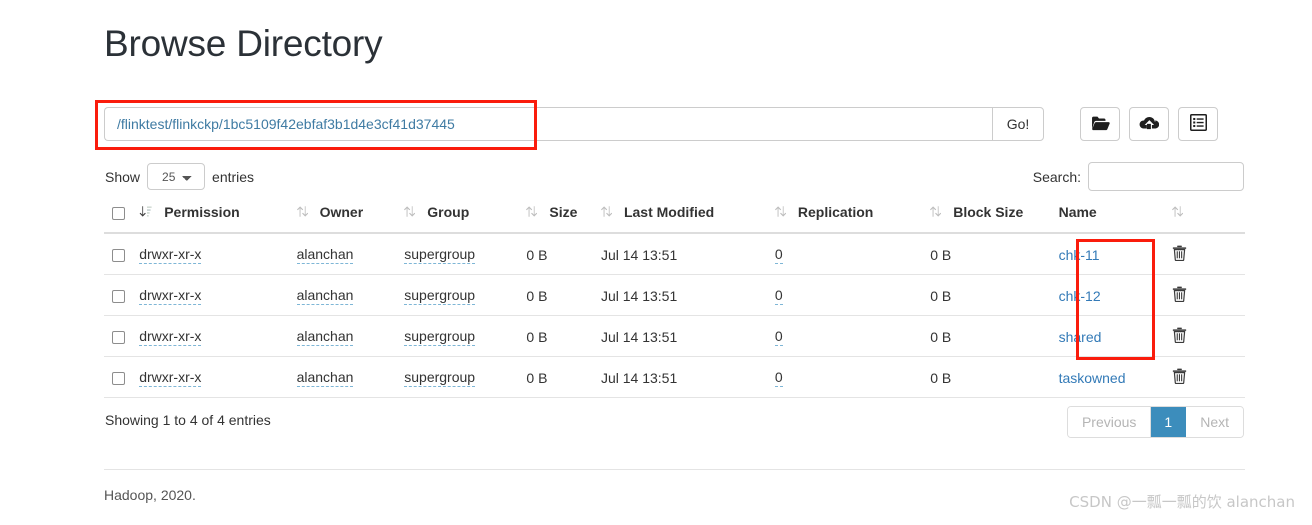  I want to click on header-owner: Owner, so click(350, 219).